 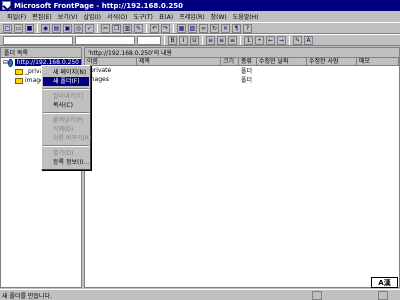 What do you see at coordinates (10, 62) in the screenshot?
I see `web-folder-icon` at bounding box center [10, 62].